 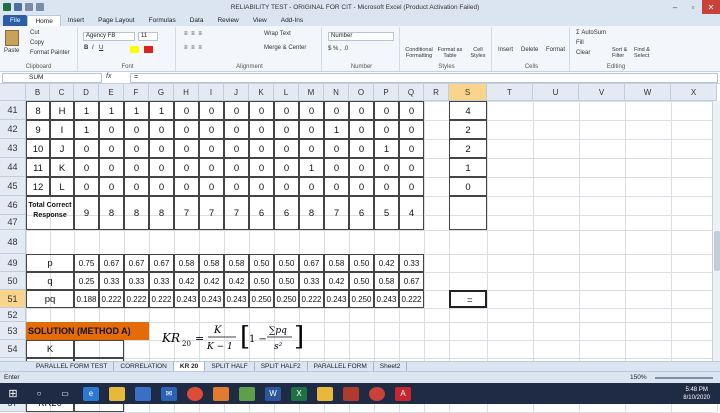 What do you see at coordinates (50, 263) in the screenshot?
I see `p-label: p` at bounding box center [50, 263].